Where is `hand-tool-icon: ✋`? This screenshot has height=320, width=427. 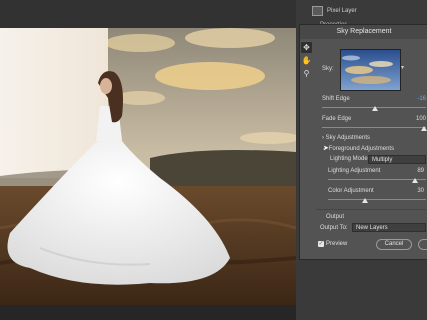 hand-tool-icon: ✋ is located at coordinates (306, 60).